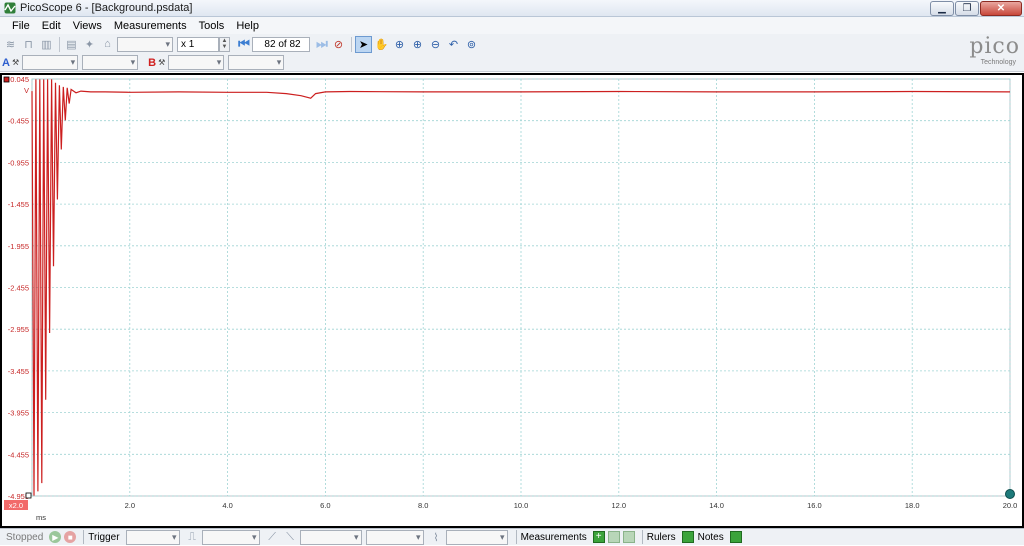  What do you see at coordinates (130, 505) in the screenshot?
I see `x-tick-label: 2.0` at bounding box center [130, 505].